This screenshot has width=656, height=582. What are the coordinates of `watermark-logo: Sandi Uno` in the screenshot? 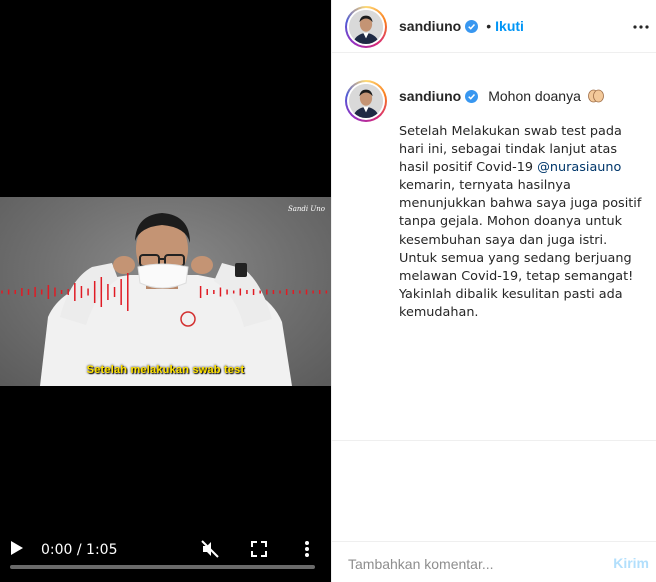 It's located at (306, 209).